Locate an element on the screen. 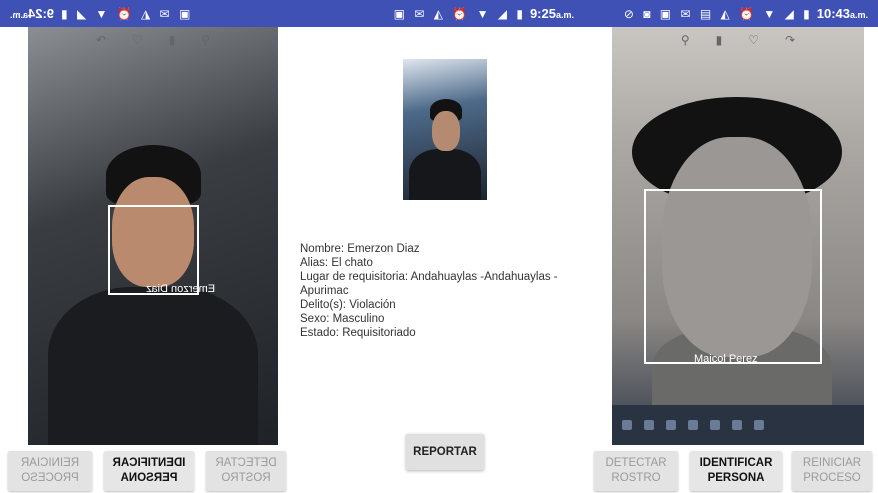 This screenshot has width=878, height=493. edit-icon: ↷ is located at coordinates (790, 40).